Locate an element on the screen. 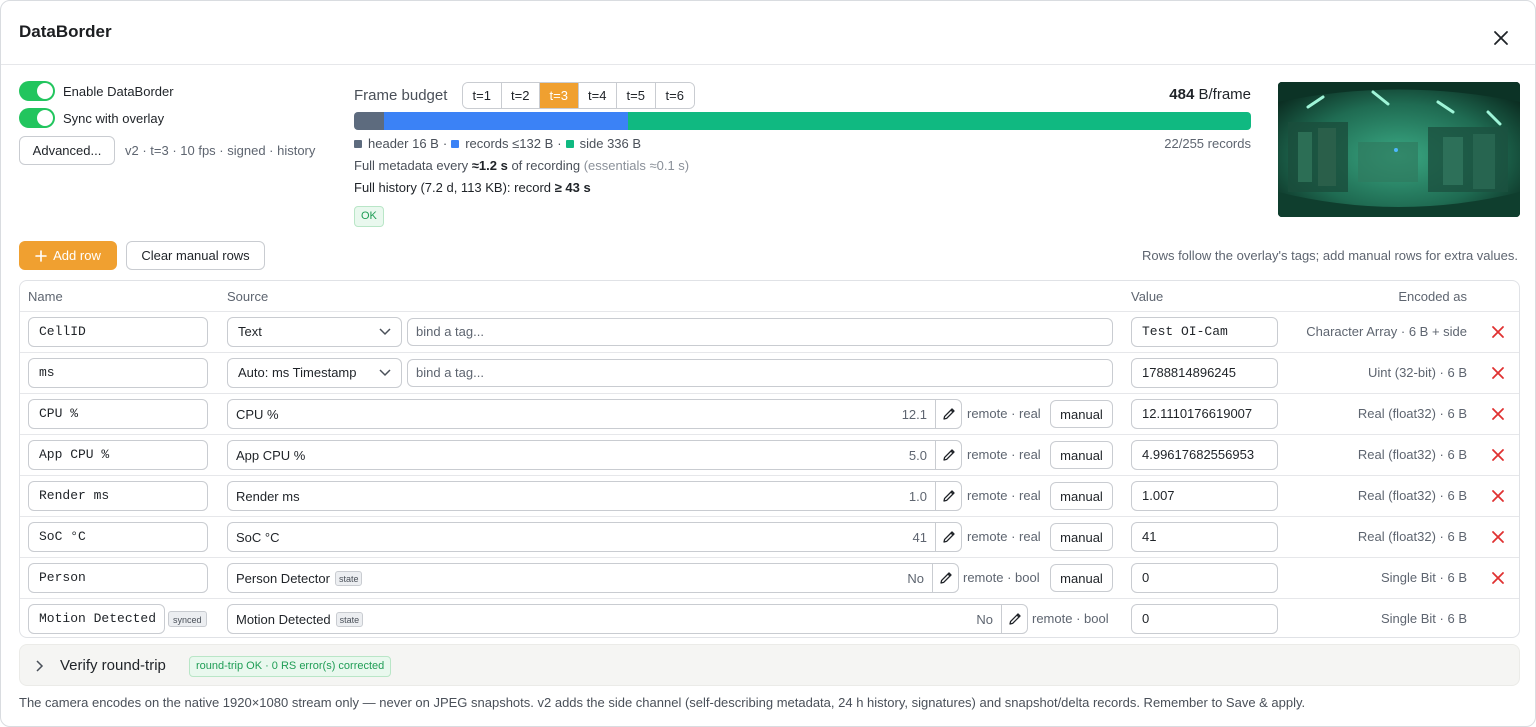  chevron-down-icon is located at coordinates (385, 332).